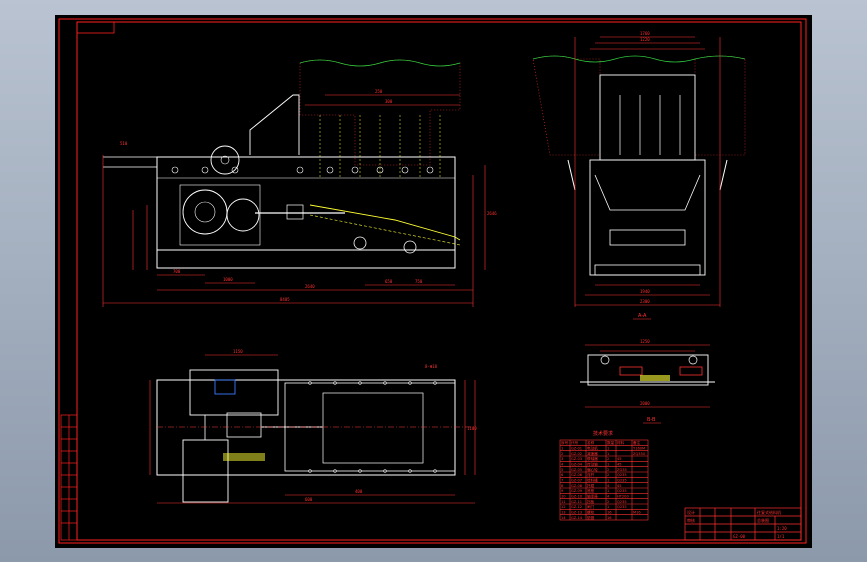  I want to click on parts-table-cell: 减速器, so click(592, 453).